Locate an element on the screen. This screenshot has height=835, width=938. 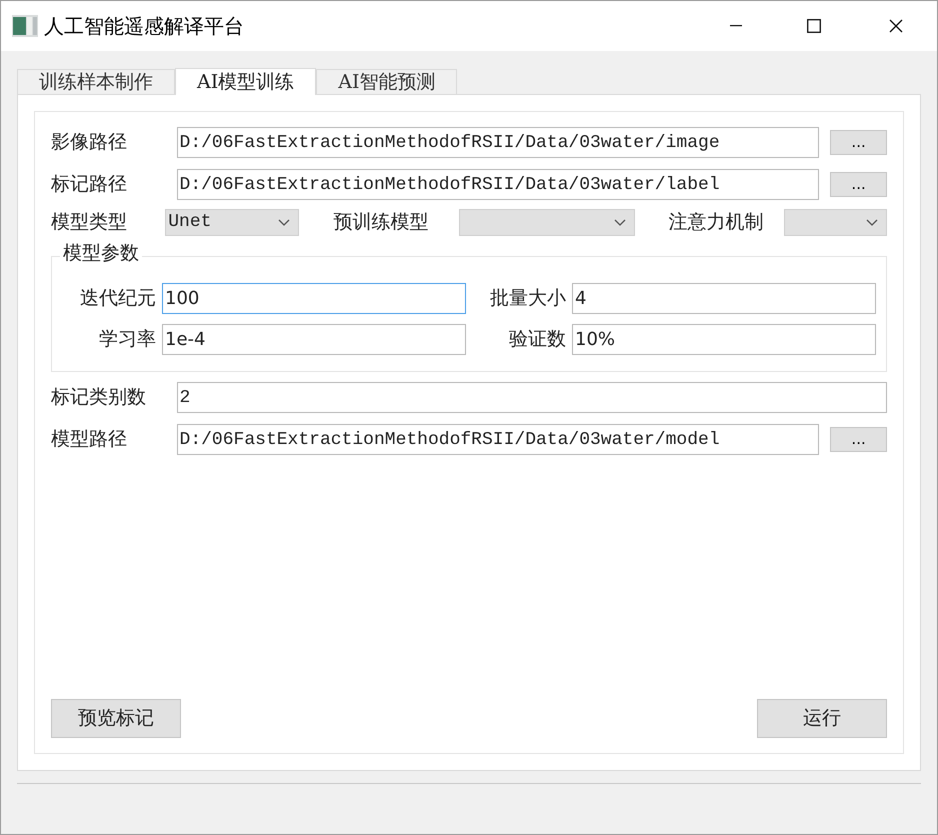
app-icon is located at coordinates (25, 26).